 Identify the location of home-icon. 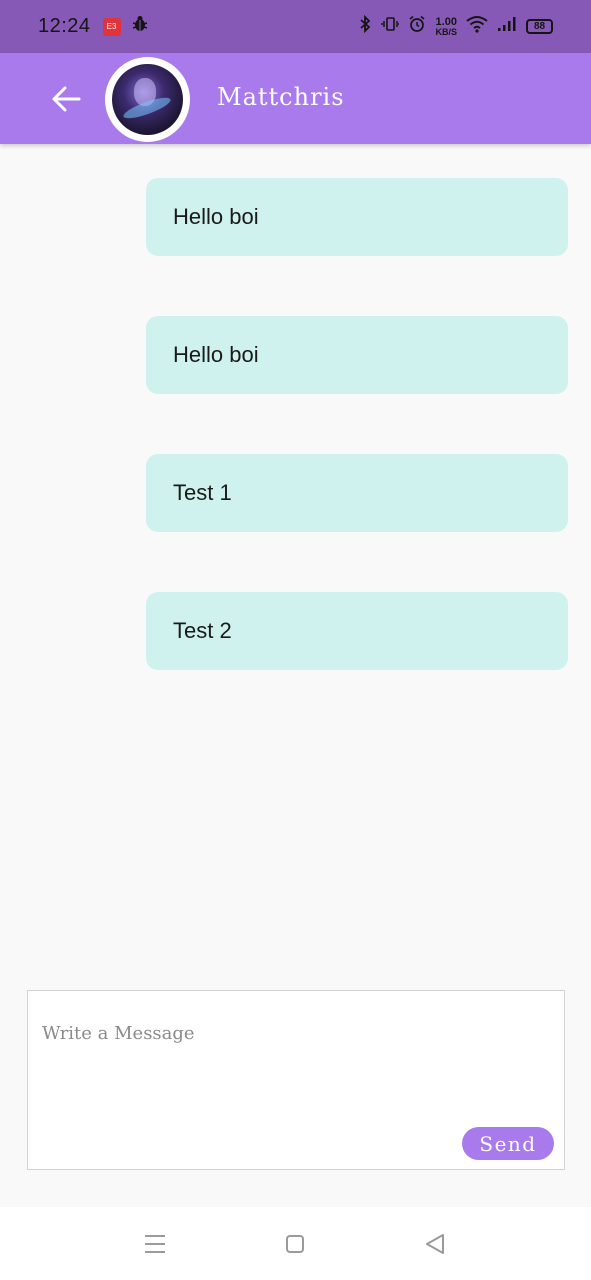
(295, 1244).